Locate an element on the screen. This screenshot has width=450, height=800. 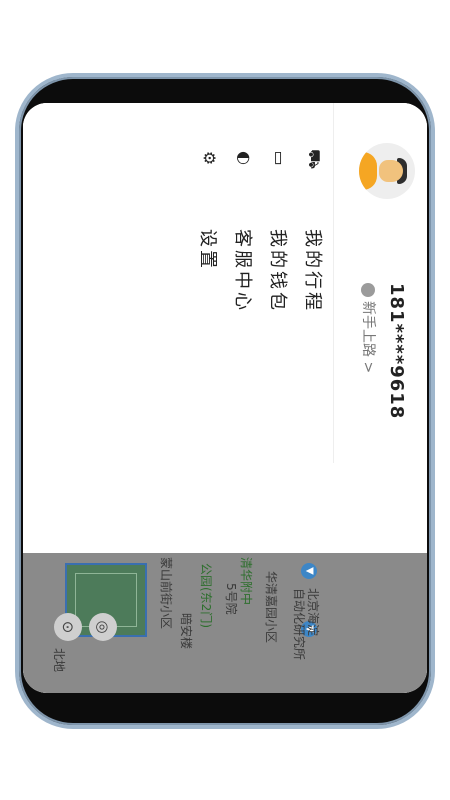
menu-label: 设置 is located at coordinates (207, 250).